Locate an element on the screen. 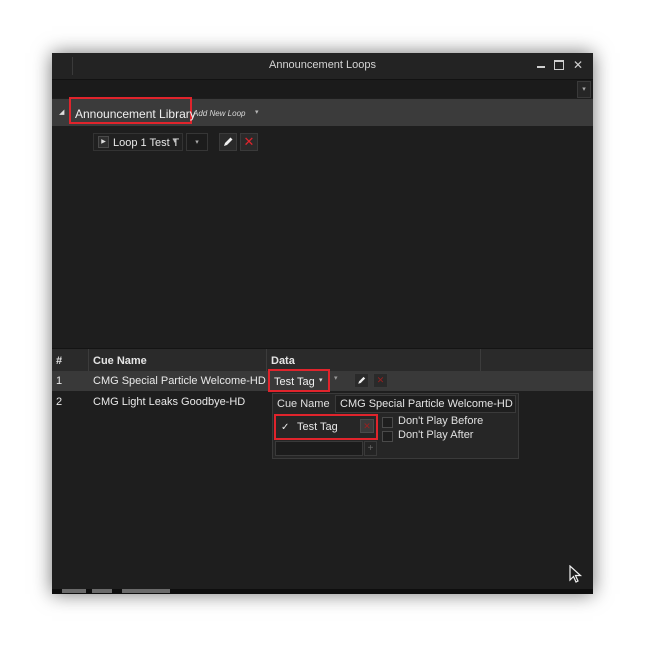  dont-play-after-label: Don't Play After is located at coordinates (436, 435).